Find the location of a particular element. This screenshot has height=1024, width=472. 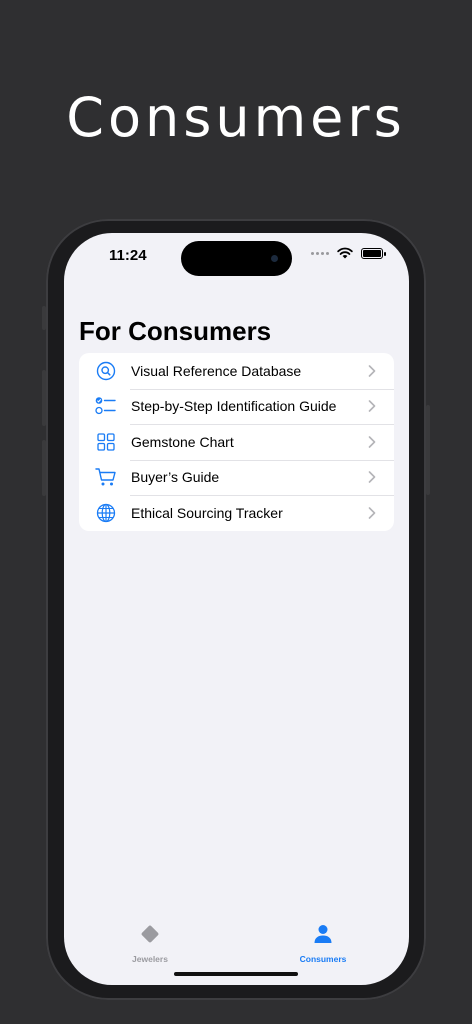

grid-icon is located at coordinates (106, 442).